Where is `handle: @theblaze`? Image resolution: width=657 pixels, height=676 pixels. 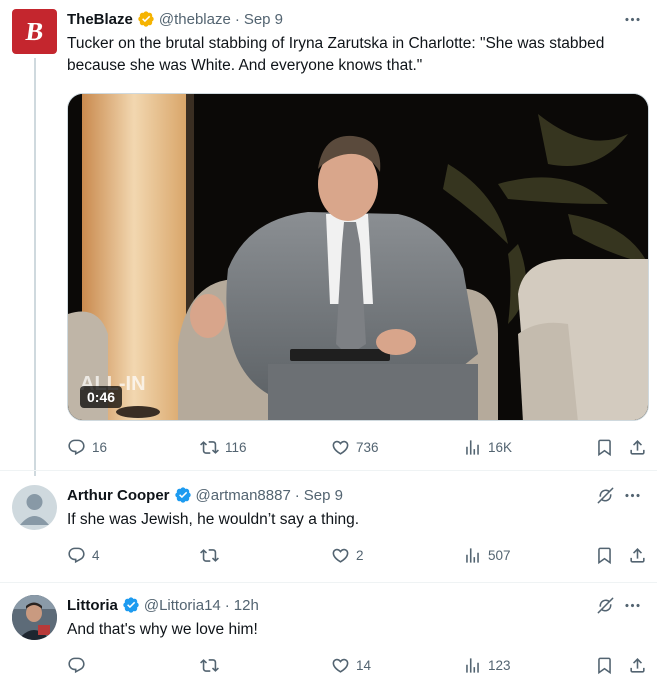 handle: @theblaze is located at coordinates (195, 19).